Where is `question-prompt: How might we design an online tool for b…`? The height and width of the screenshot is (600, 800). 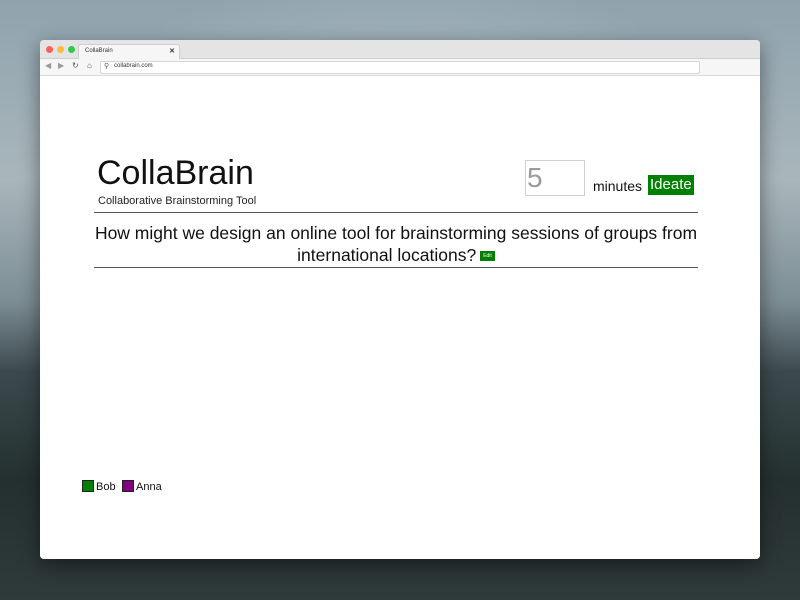
question-prompt: How might we design an online tool for b… is located at coordinates (396, 244).